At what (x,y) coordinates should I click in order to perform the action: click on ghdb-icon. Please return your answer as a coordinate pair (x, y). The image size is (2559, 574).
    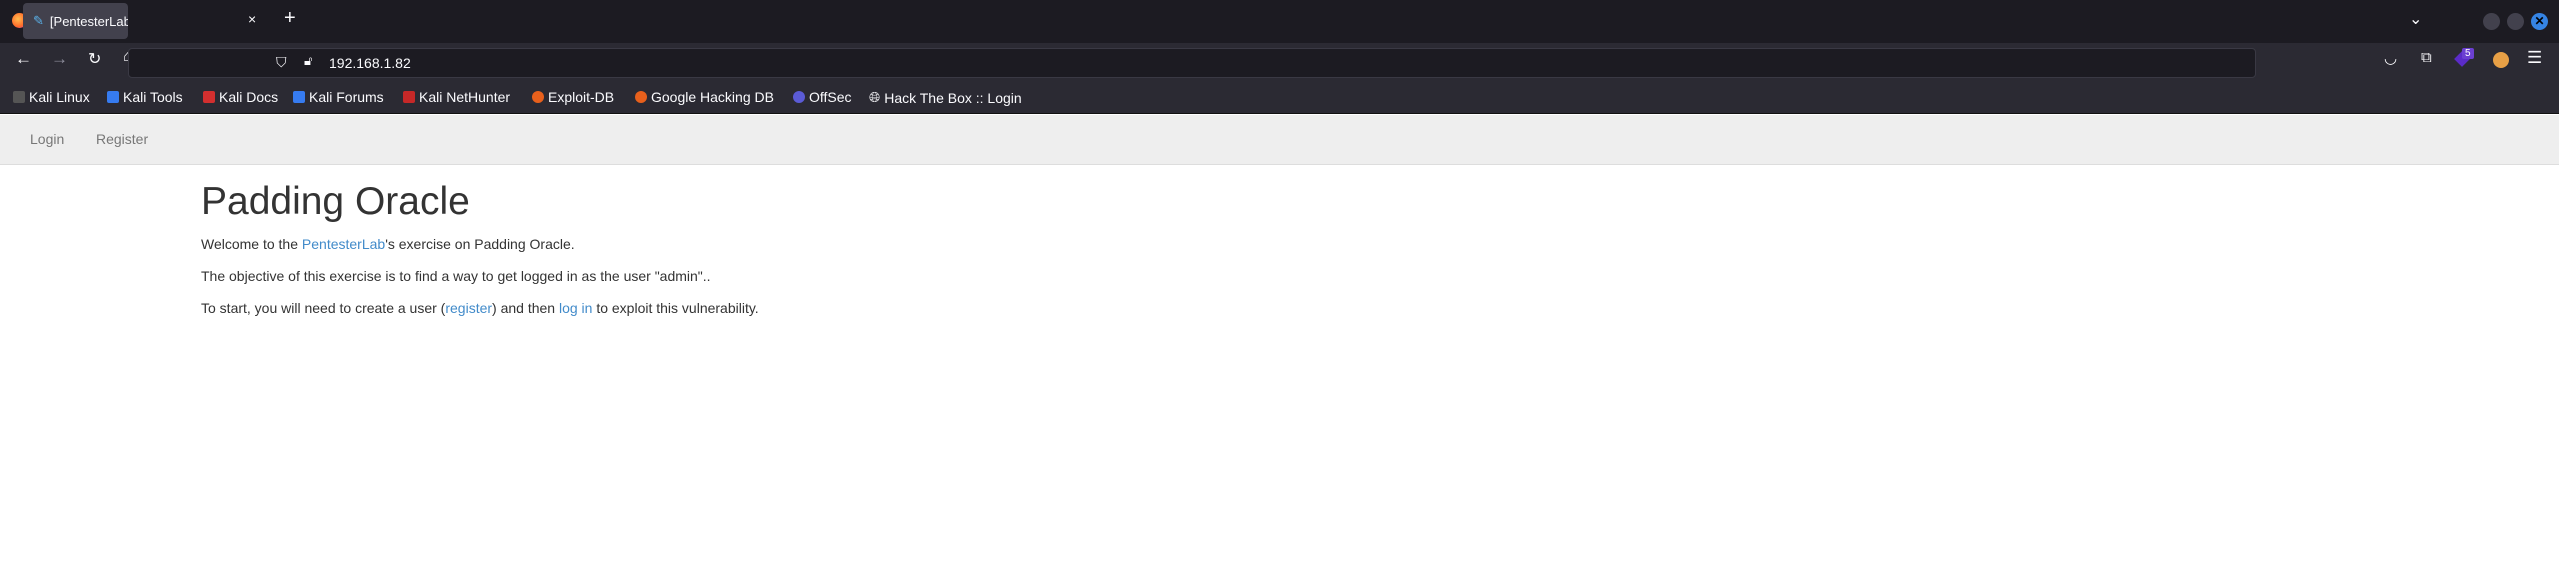
    Looking at the image, I should click on (641, 97).